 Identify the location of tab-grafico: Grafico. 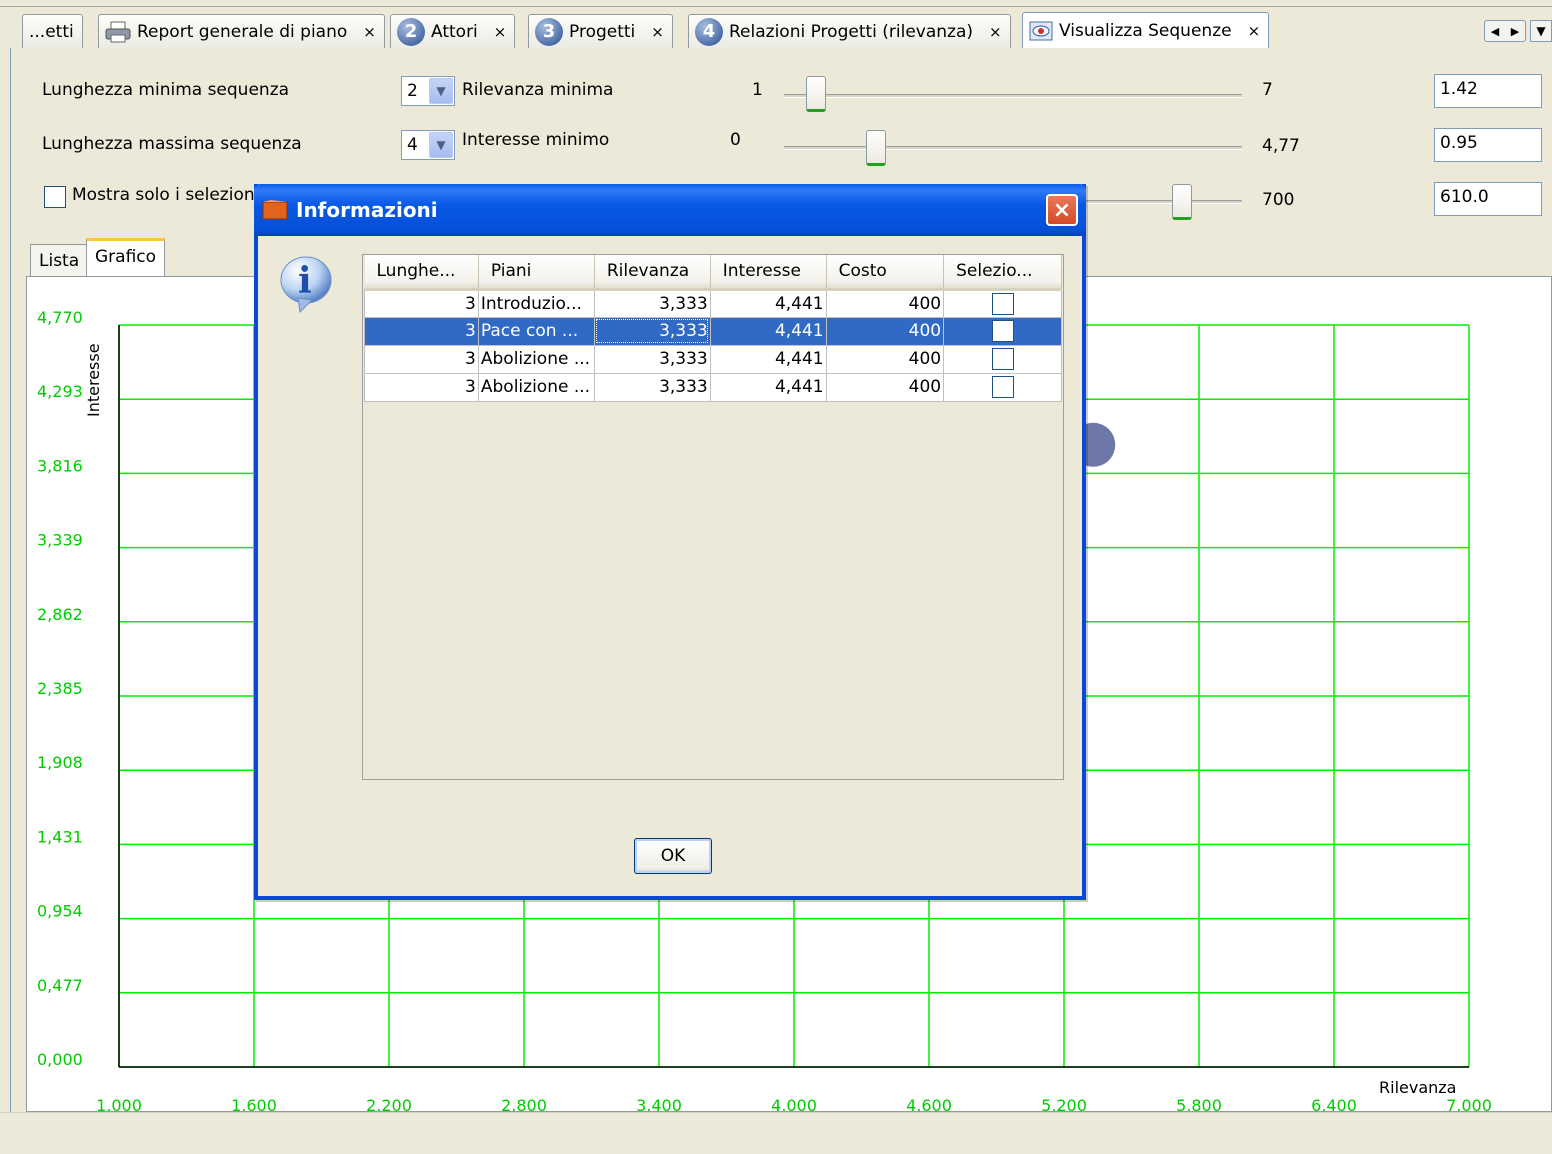
(126, 257).